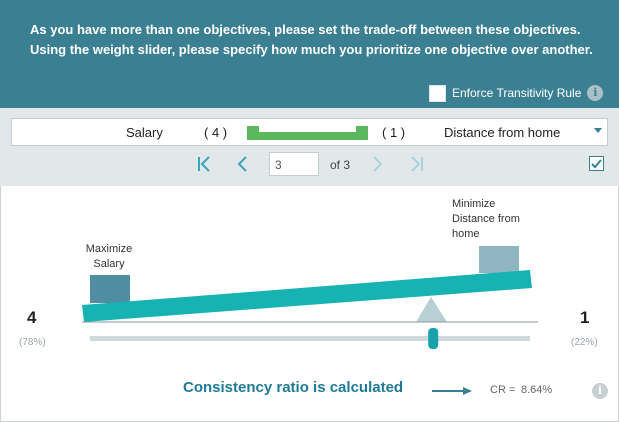  Describe the element at coordinates (310, 338) in the screenshot. I see `weight-slider-track` at that location.